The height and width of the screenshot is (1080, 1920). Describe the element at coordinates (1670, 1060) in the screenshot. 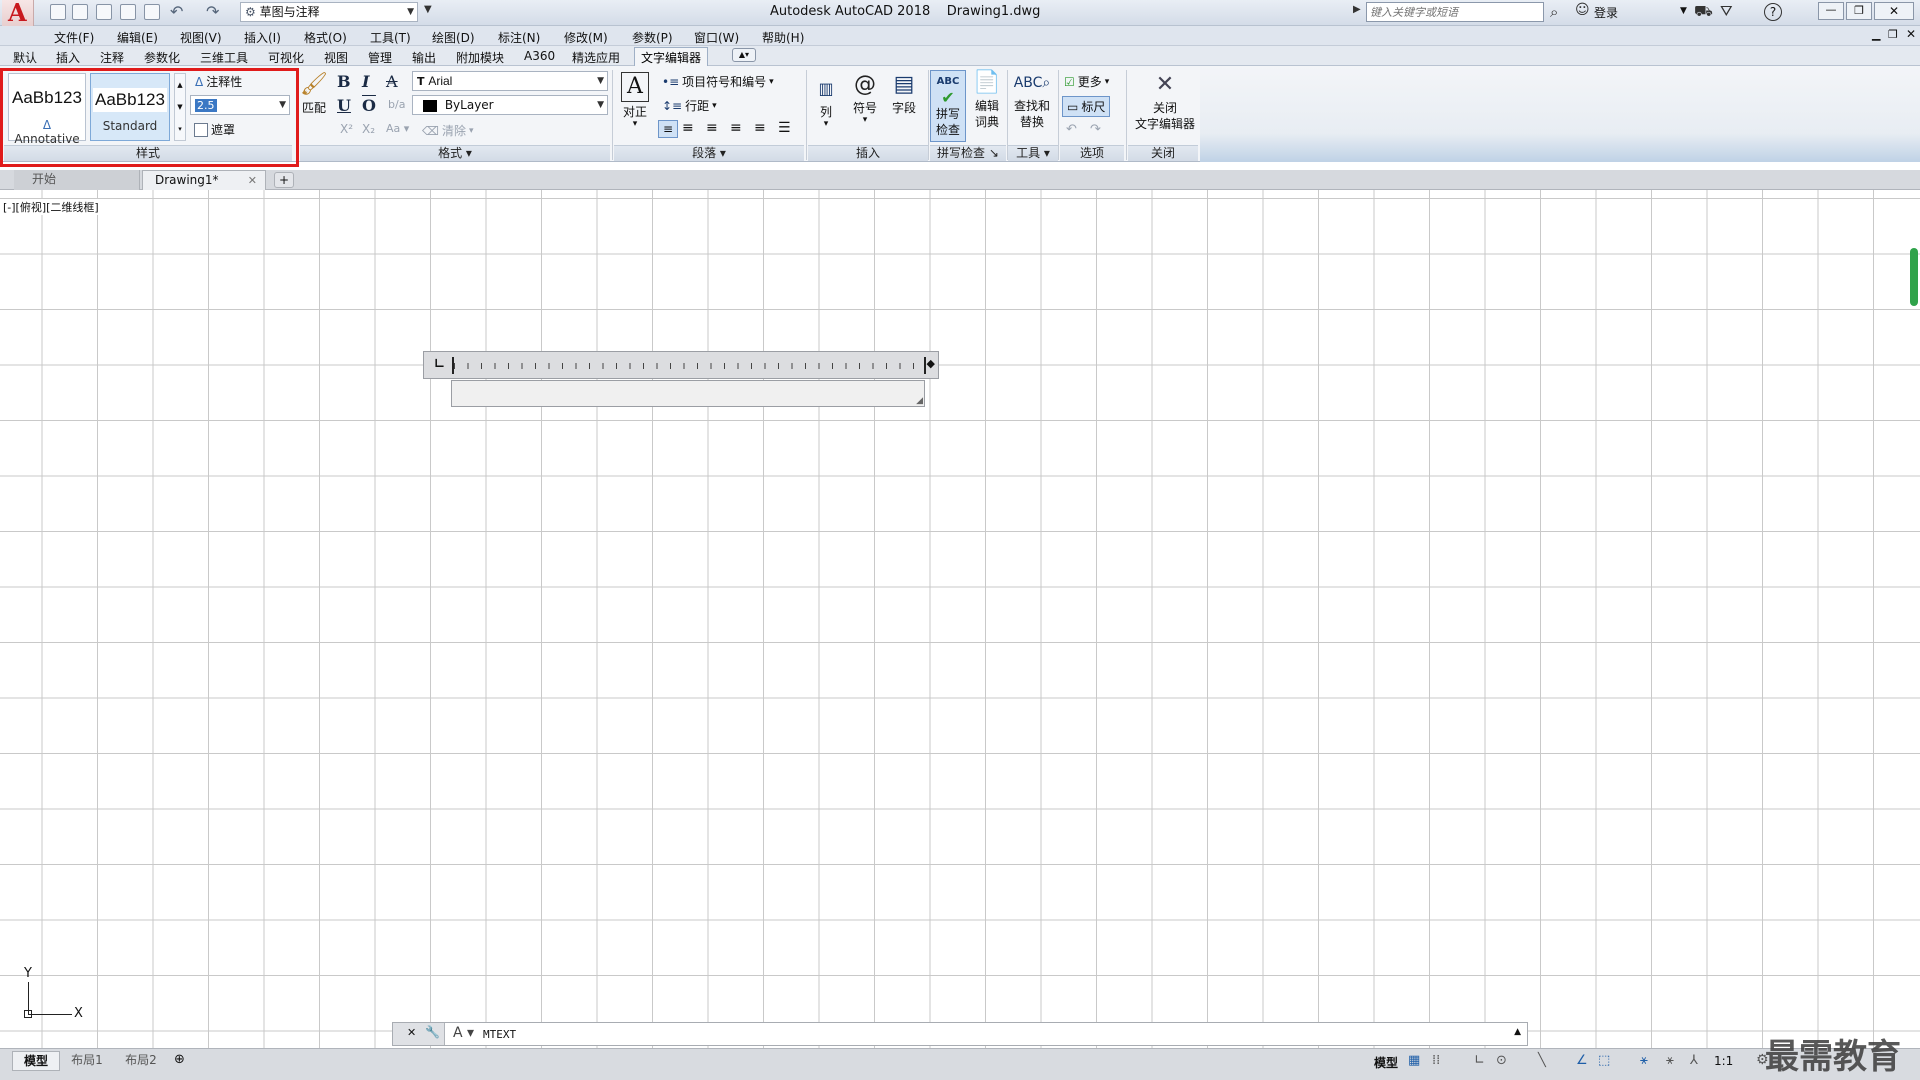

I see `autoscale-icon: ⚹` at that location.